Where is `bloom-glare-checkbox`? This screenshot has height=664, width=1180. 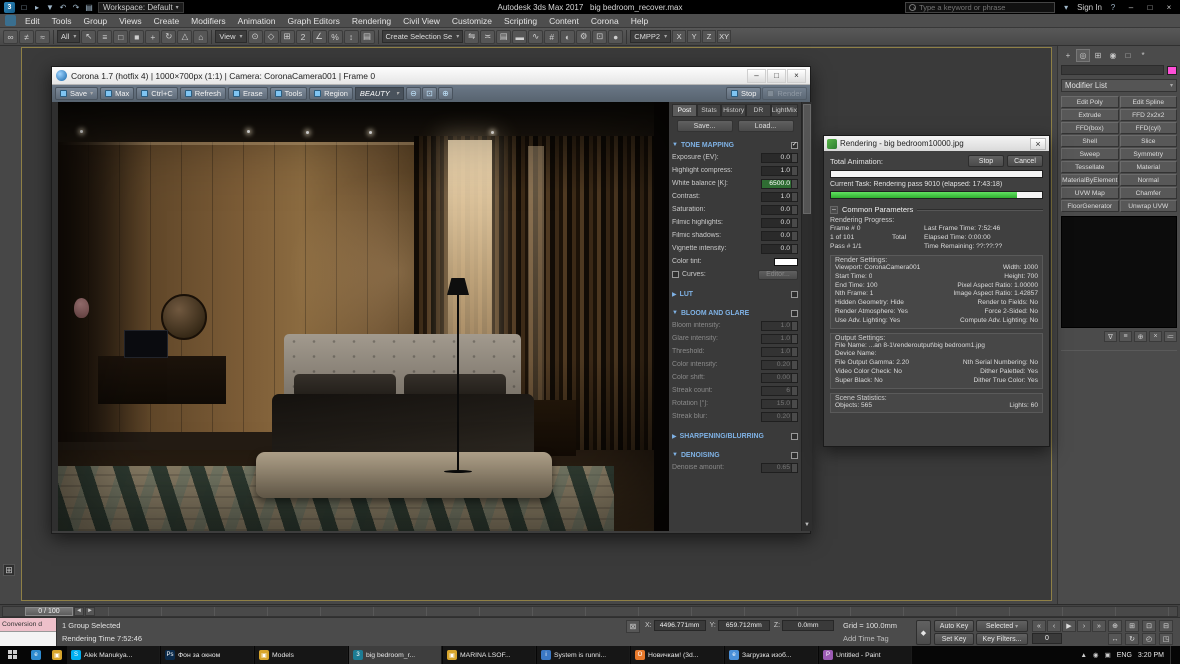 bloom-glare-checkbox is located at coordinates (794, 313).